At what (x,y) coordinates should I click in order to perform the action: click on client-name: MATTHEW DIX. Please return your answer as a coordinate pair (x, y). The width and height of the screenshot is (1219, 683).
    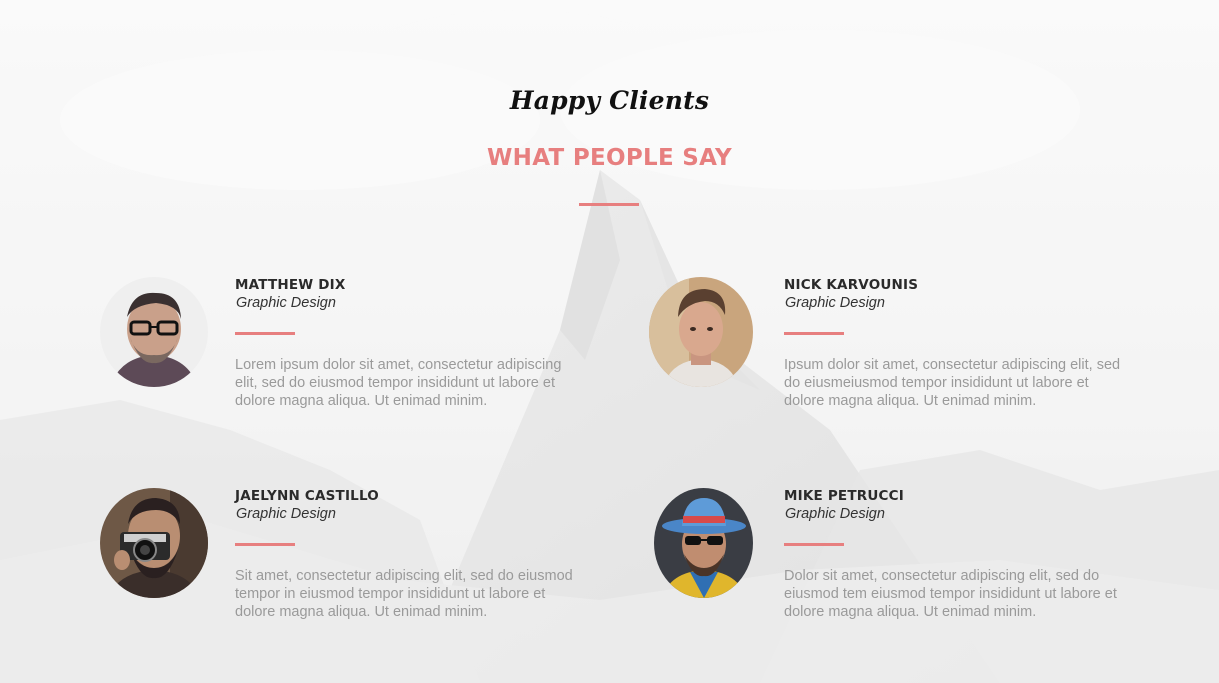
    Looking at the image, I should click on (290, 285).